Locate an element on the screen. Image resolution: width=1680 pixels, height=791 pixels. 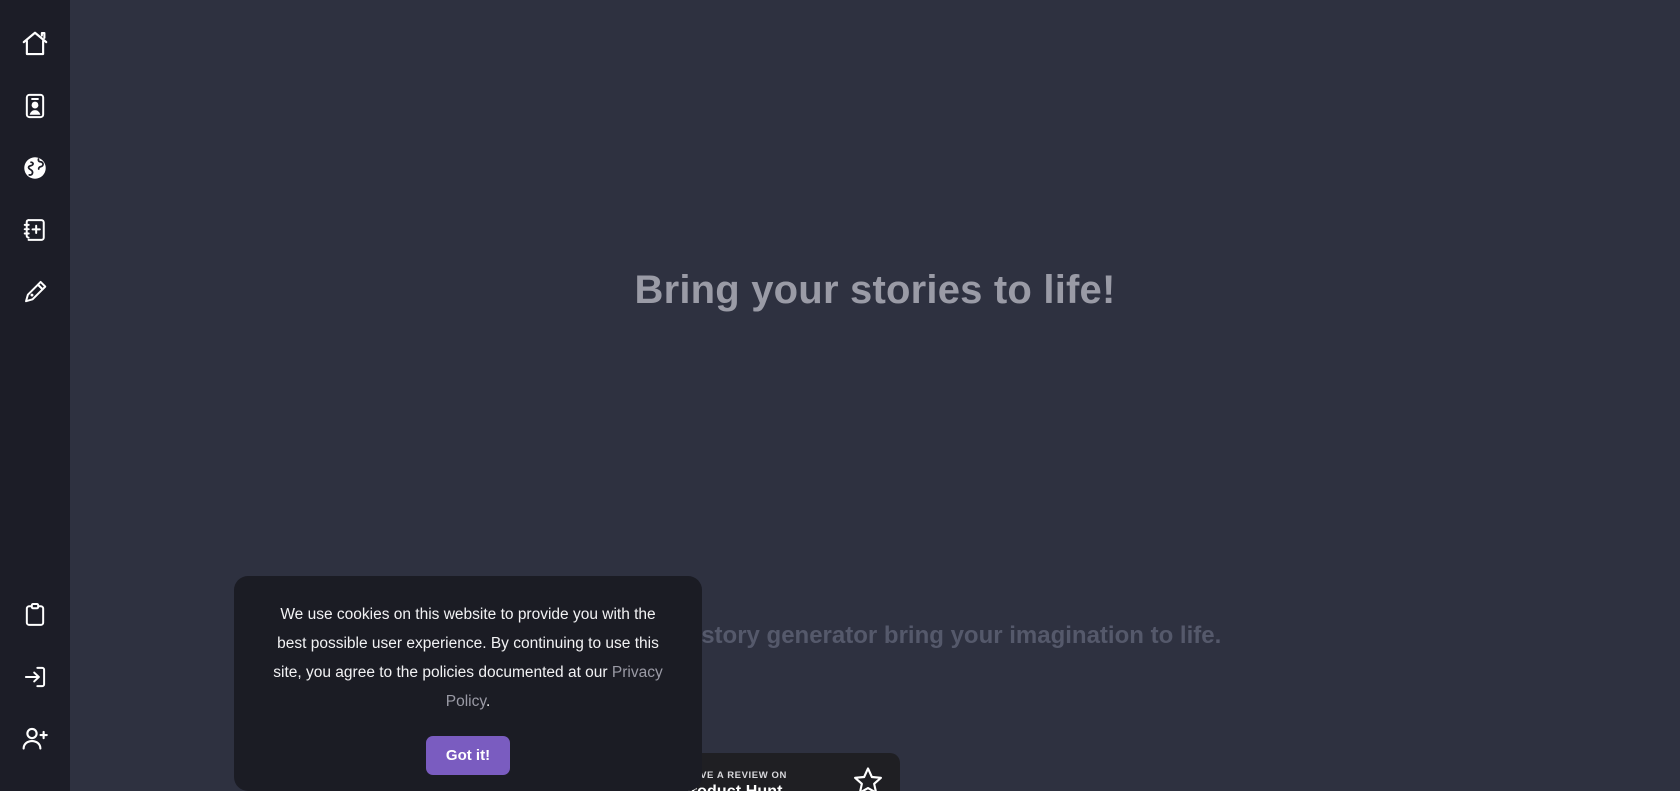
sidebar-top-group is located at coordinates (35, 166).